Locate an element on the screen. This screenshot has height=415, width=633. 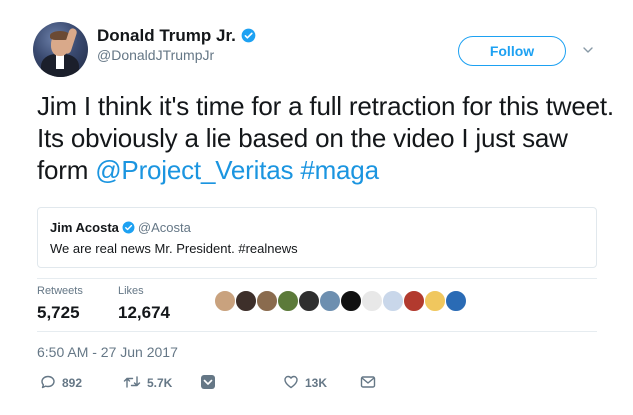
author-info: Donald Trump Jr. @DonaldJTrumpJr is located at coordinates (176, 45).